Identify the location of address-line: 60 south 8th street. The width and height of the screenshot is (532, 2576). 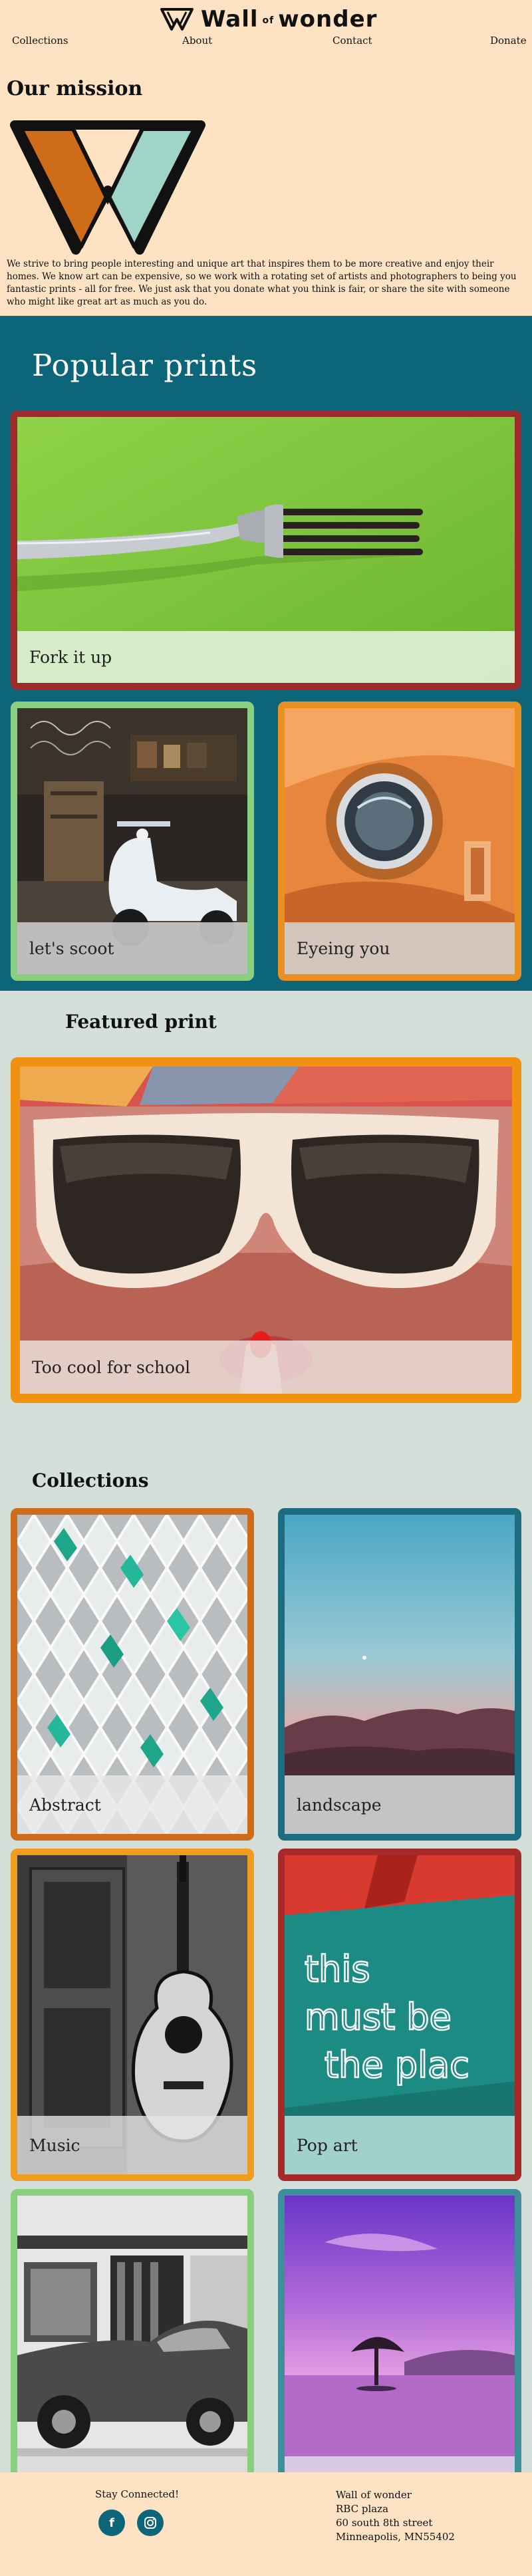
(384, 2523).